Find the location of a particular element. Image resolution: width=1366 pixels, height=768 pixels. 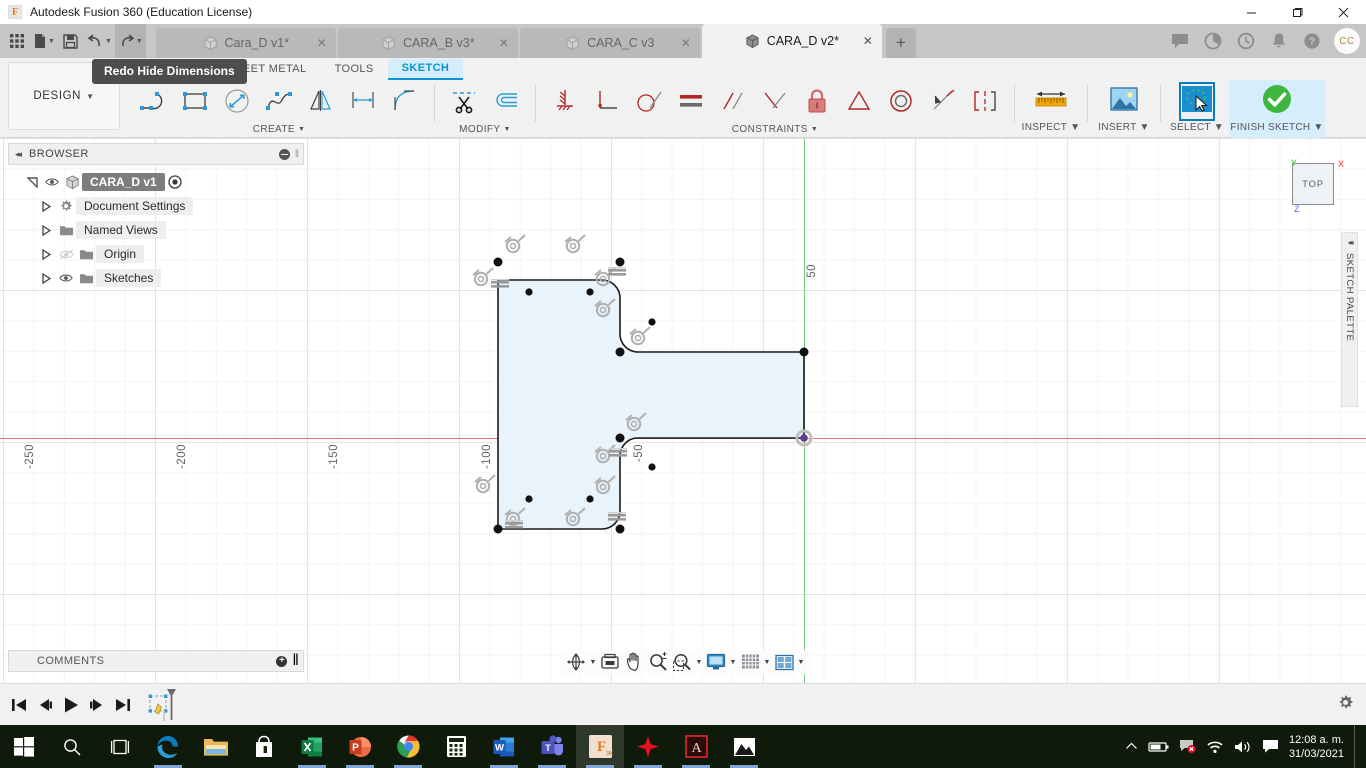

finish-sketch-button: FINISH SKETCH ▼ is located at coordinates (1277, 109).